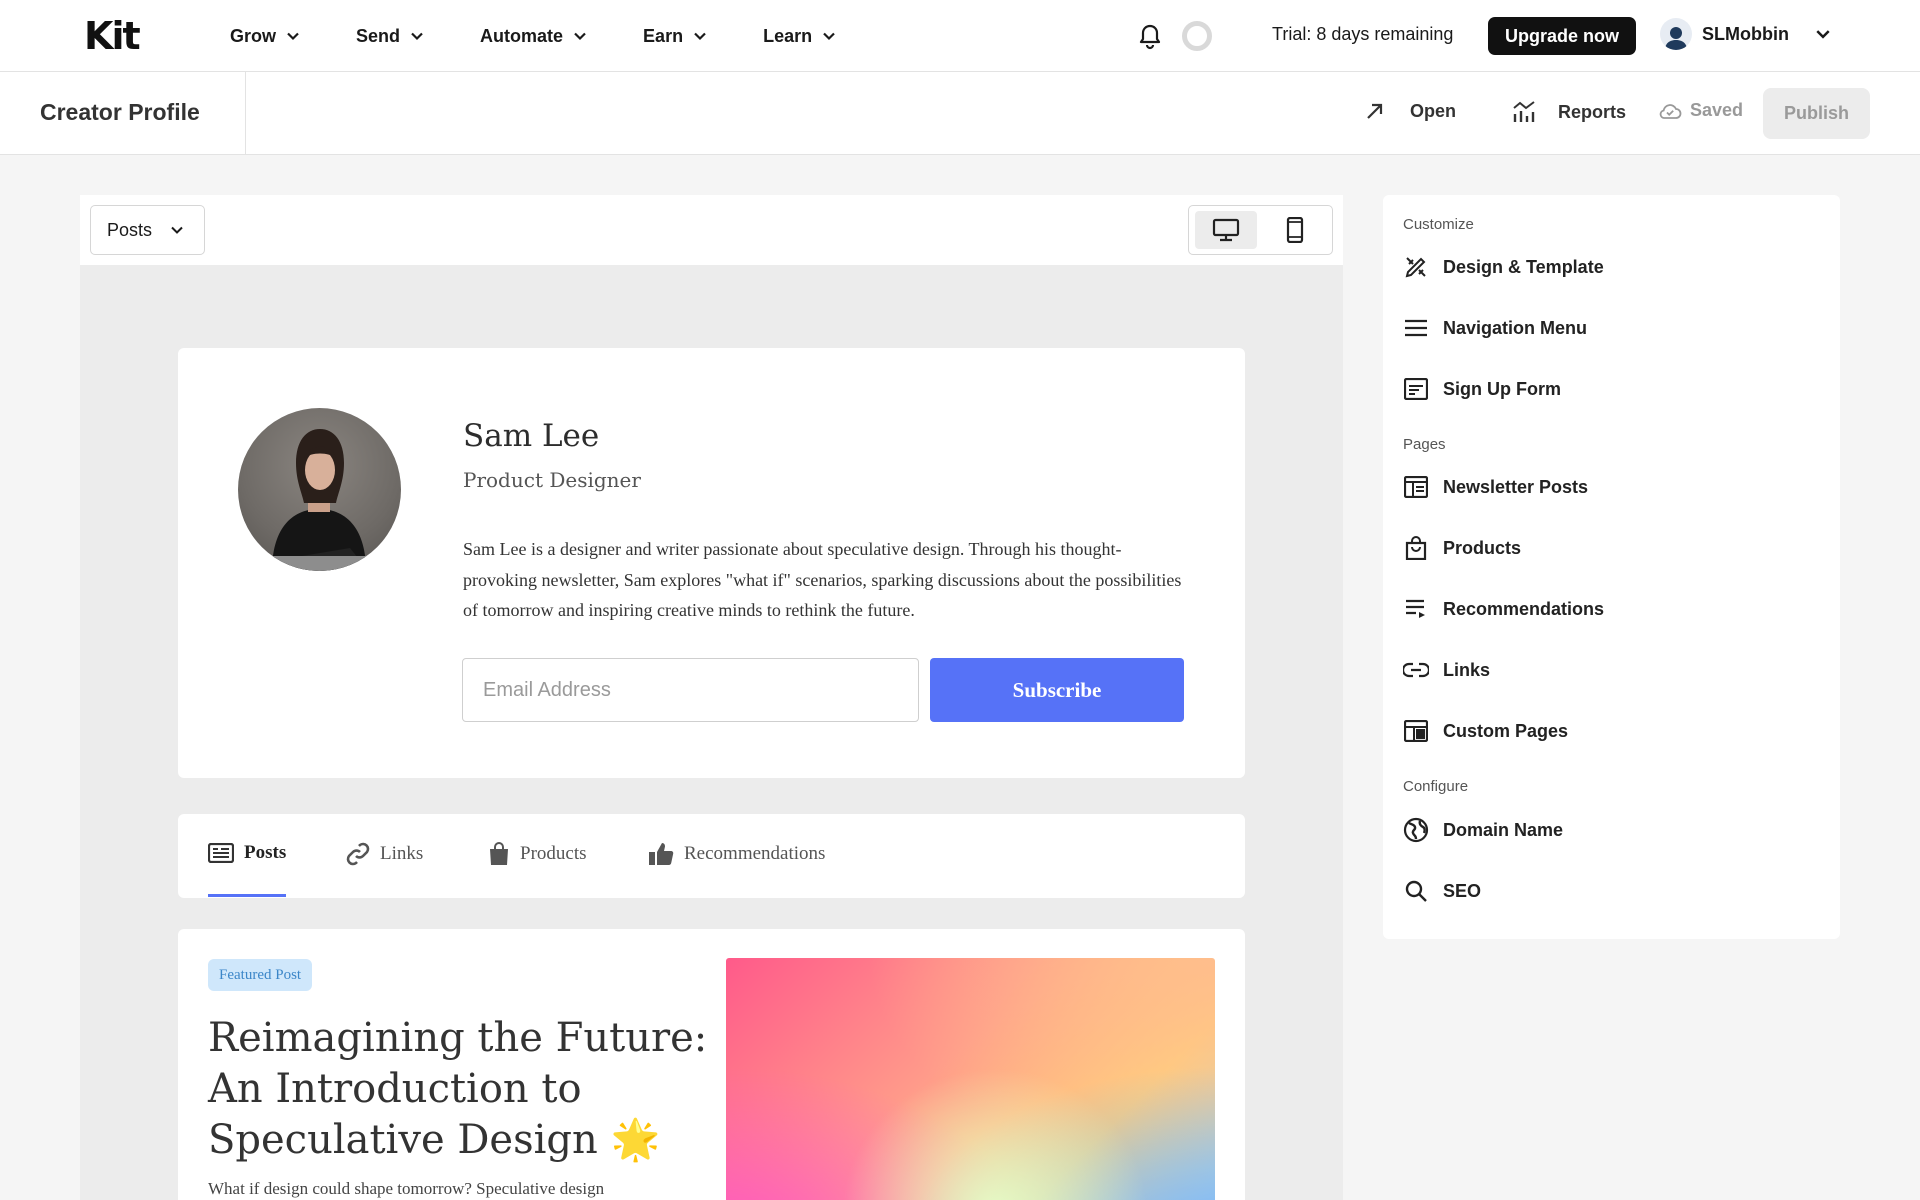  Describe the element at coordinates (552, 480) in the screenshot. I see `profile-role: Product Designer` at that location.